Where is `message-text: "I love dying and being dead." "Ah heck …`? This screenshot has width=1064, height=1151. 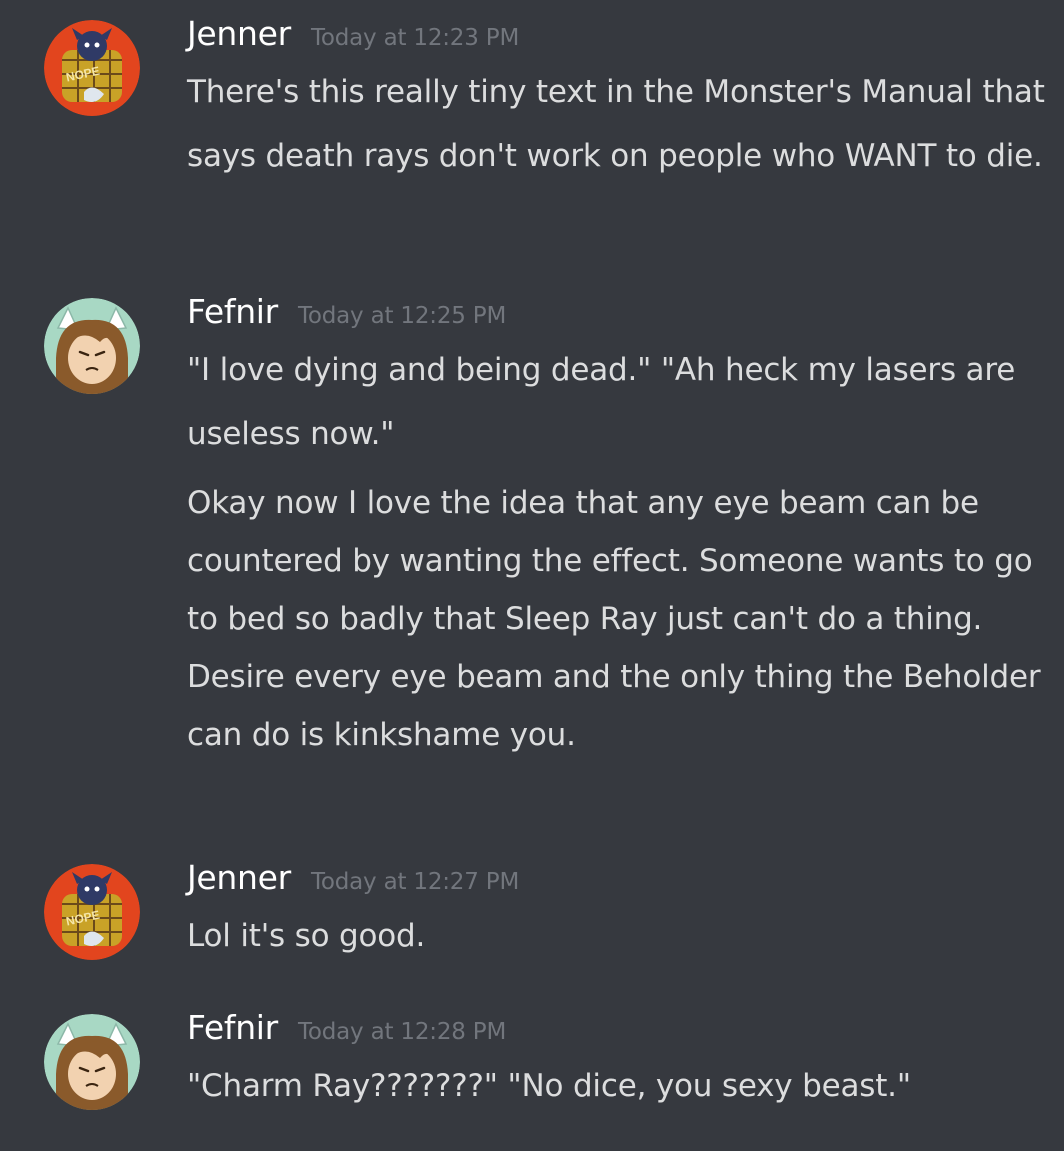 message-text: "I love dying and being dead." "Ah heck … is located at coordinates (601, 402).